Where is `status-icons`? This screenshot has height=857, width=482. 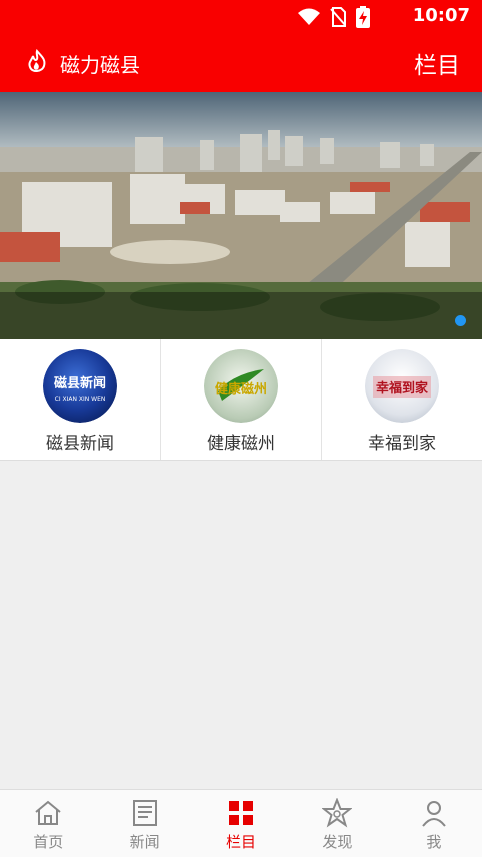
status-icons is located at coordinates (334, 17).